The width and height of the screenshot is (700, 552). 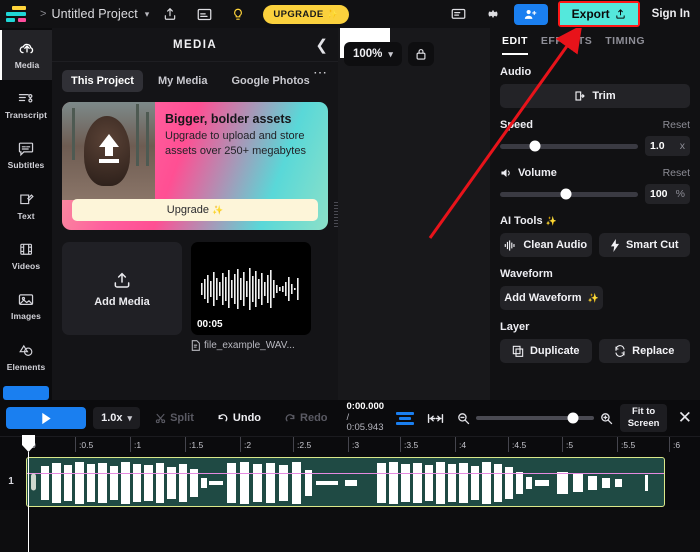 What do you see at coordinates (94, 14) in the screenshot?
I see `project-name: Untitled Project` at bounding box center [94, 14].